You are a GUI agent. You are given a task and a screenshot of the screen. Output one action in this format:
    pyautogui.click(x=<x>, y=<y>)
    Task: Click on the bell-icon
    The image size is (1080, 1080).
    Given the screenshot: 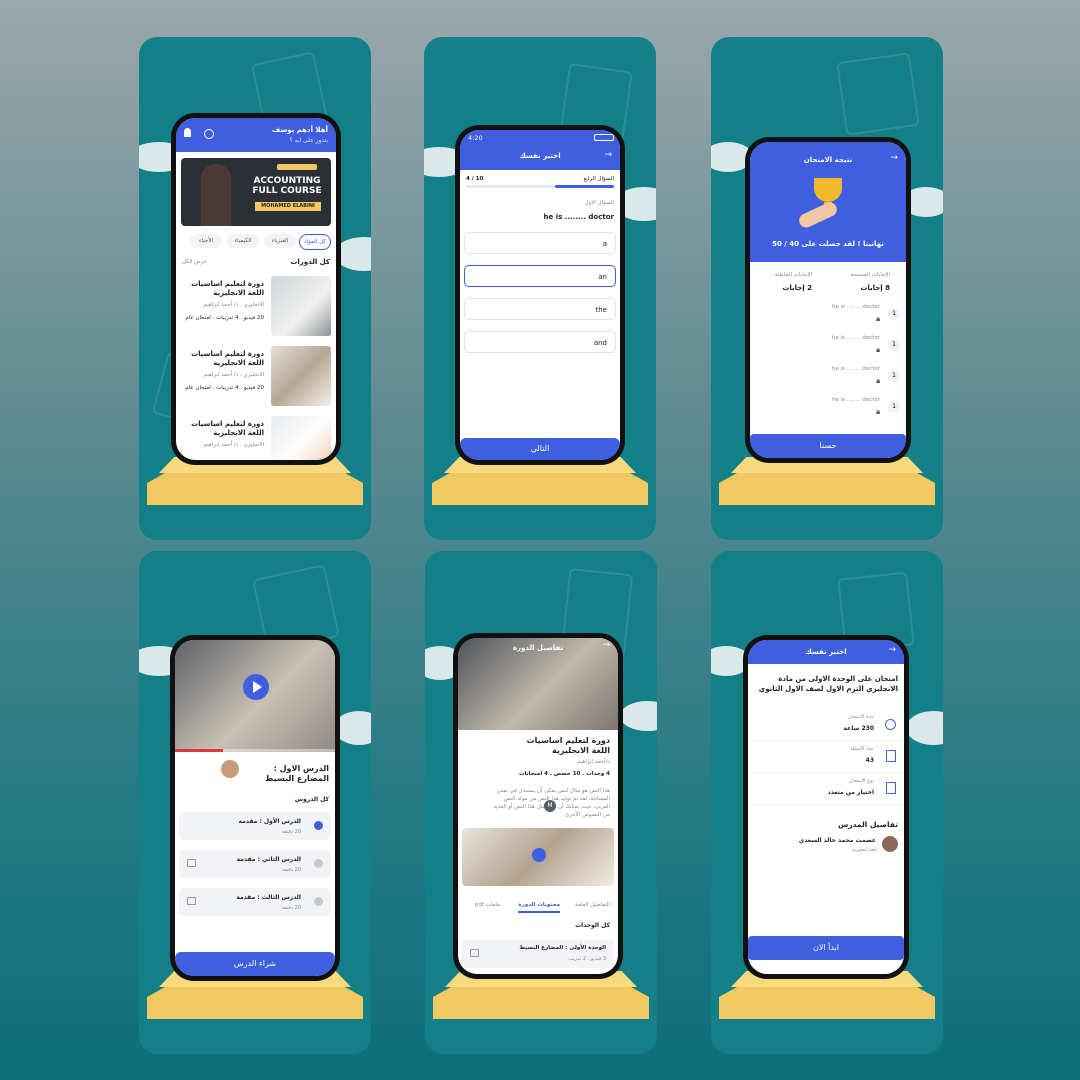 What is the action you would take?
    pyautogui.click(x=187, y=132)
    